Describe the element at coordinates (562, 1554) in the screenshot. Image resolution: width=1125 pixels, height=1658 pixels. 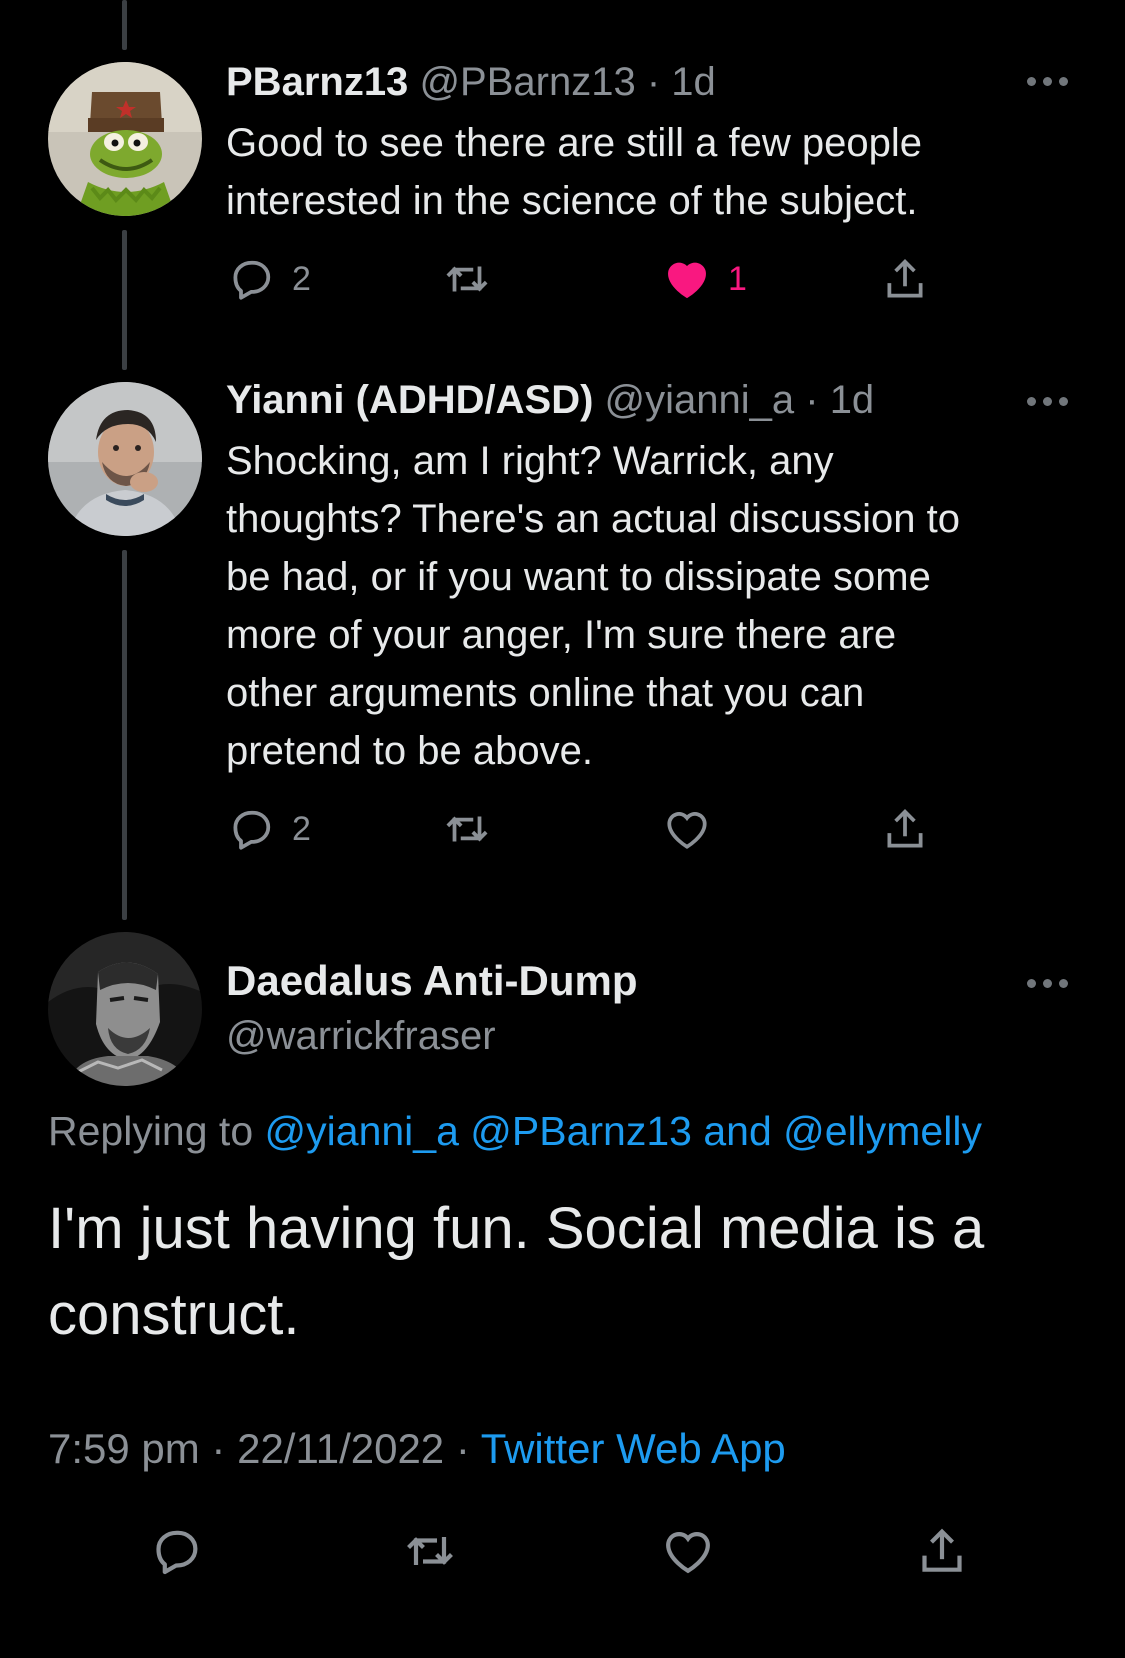
I see `main-tweet-actions` at that location.